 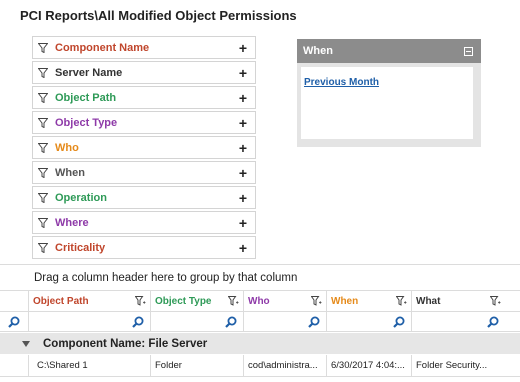 What do you see at coordinates (144, 222) in the screenshot?
I see `filter-where: Where +` at bounding box center [144, 222].